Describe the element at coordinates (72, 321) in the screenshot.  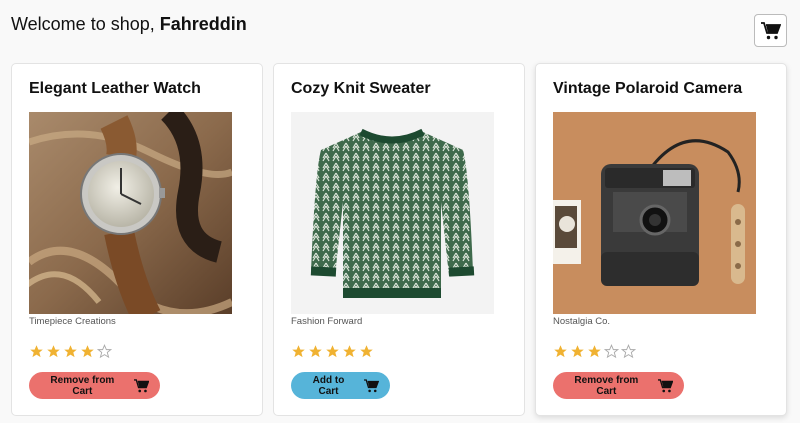
I see `product-brand: Timepiece Creations` at that location.